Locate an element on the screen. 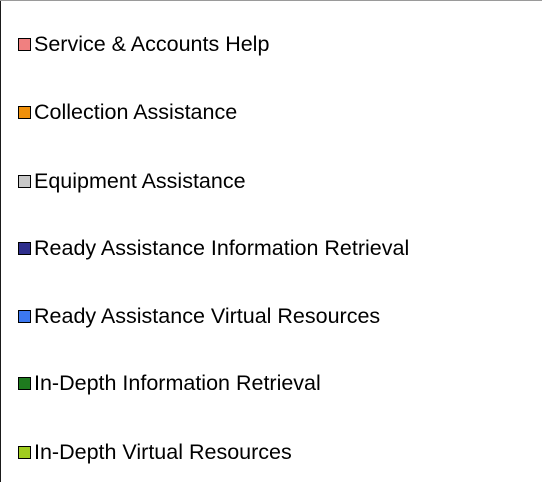 This screenshot has width=542, height=482. legend-label-service-accounts-help: Service & Accounts Help is located at coordinates (152, 44).